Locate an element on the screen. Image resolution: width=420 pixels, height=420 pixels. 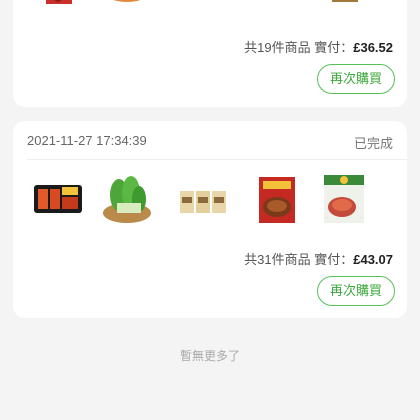
divider is located at coordinates (217, 159).